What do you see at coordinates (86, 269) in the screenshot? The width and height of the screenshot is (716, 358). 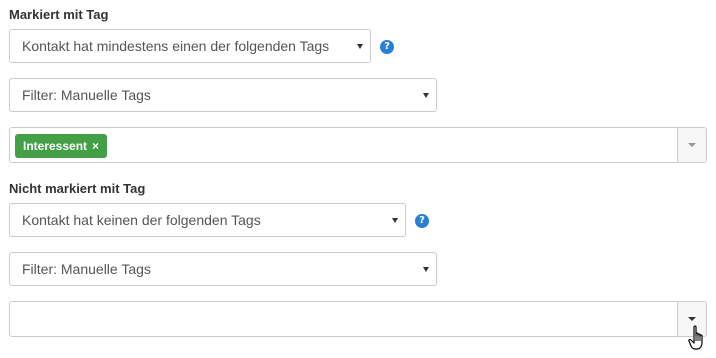 I see `not-tagged-filter-value: Filter: Manuelle Tags` at bounding box center [86, 269].